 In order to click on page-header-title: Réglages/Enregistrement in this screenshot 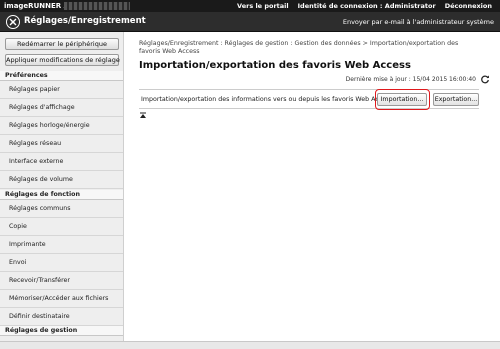, I will do `click(85, 21)`.